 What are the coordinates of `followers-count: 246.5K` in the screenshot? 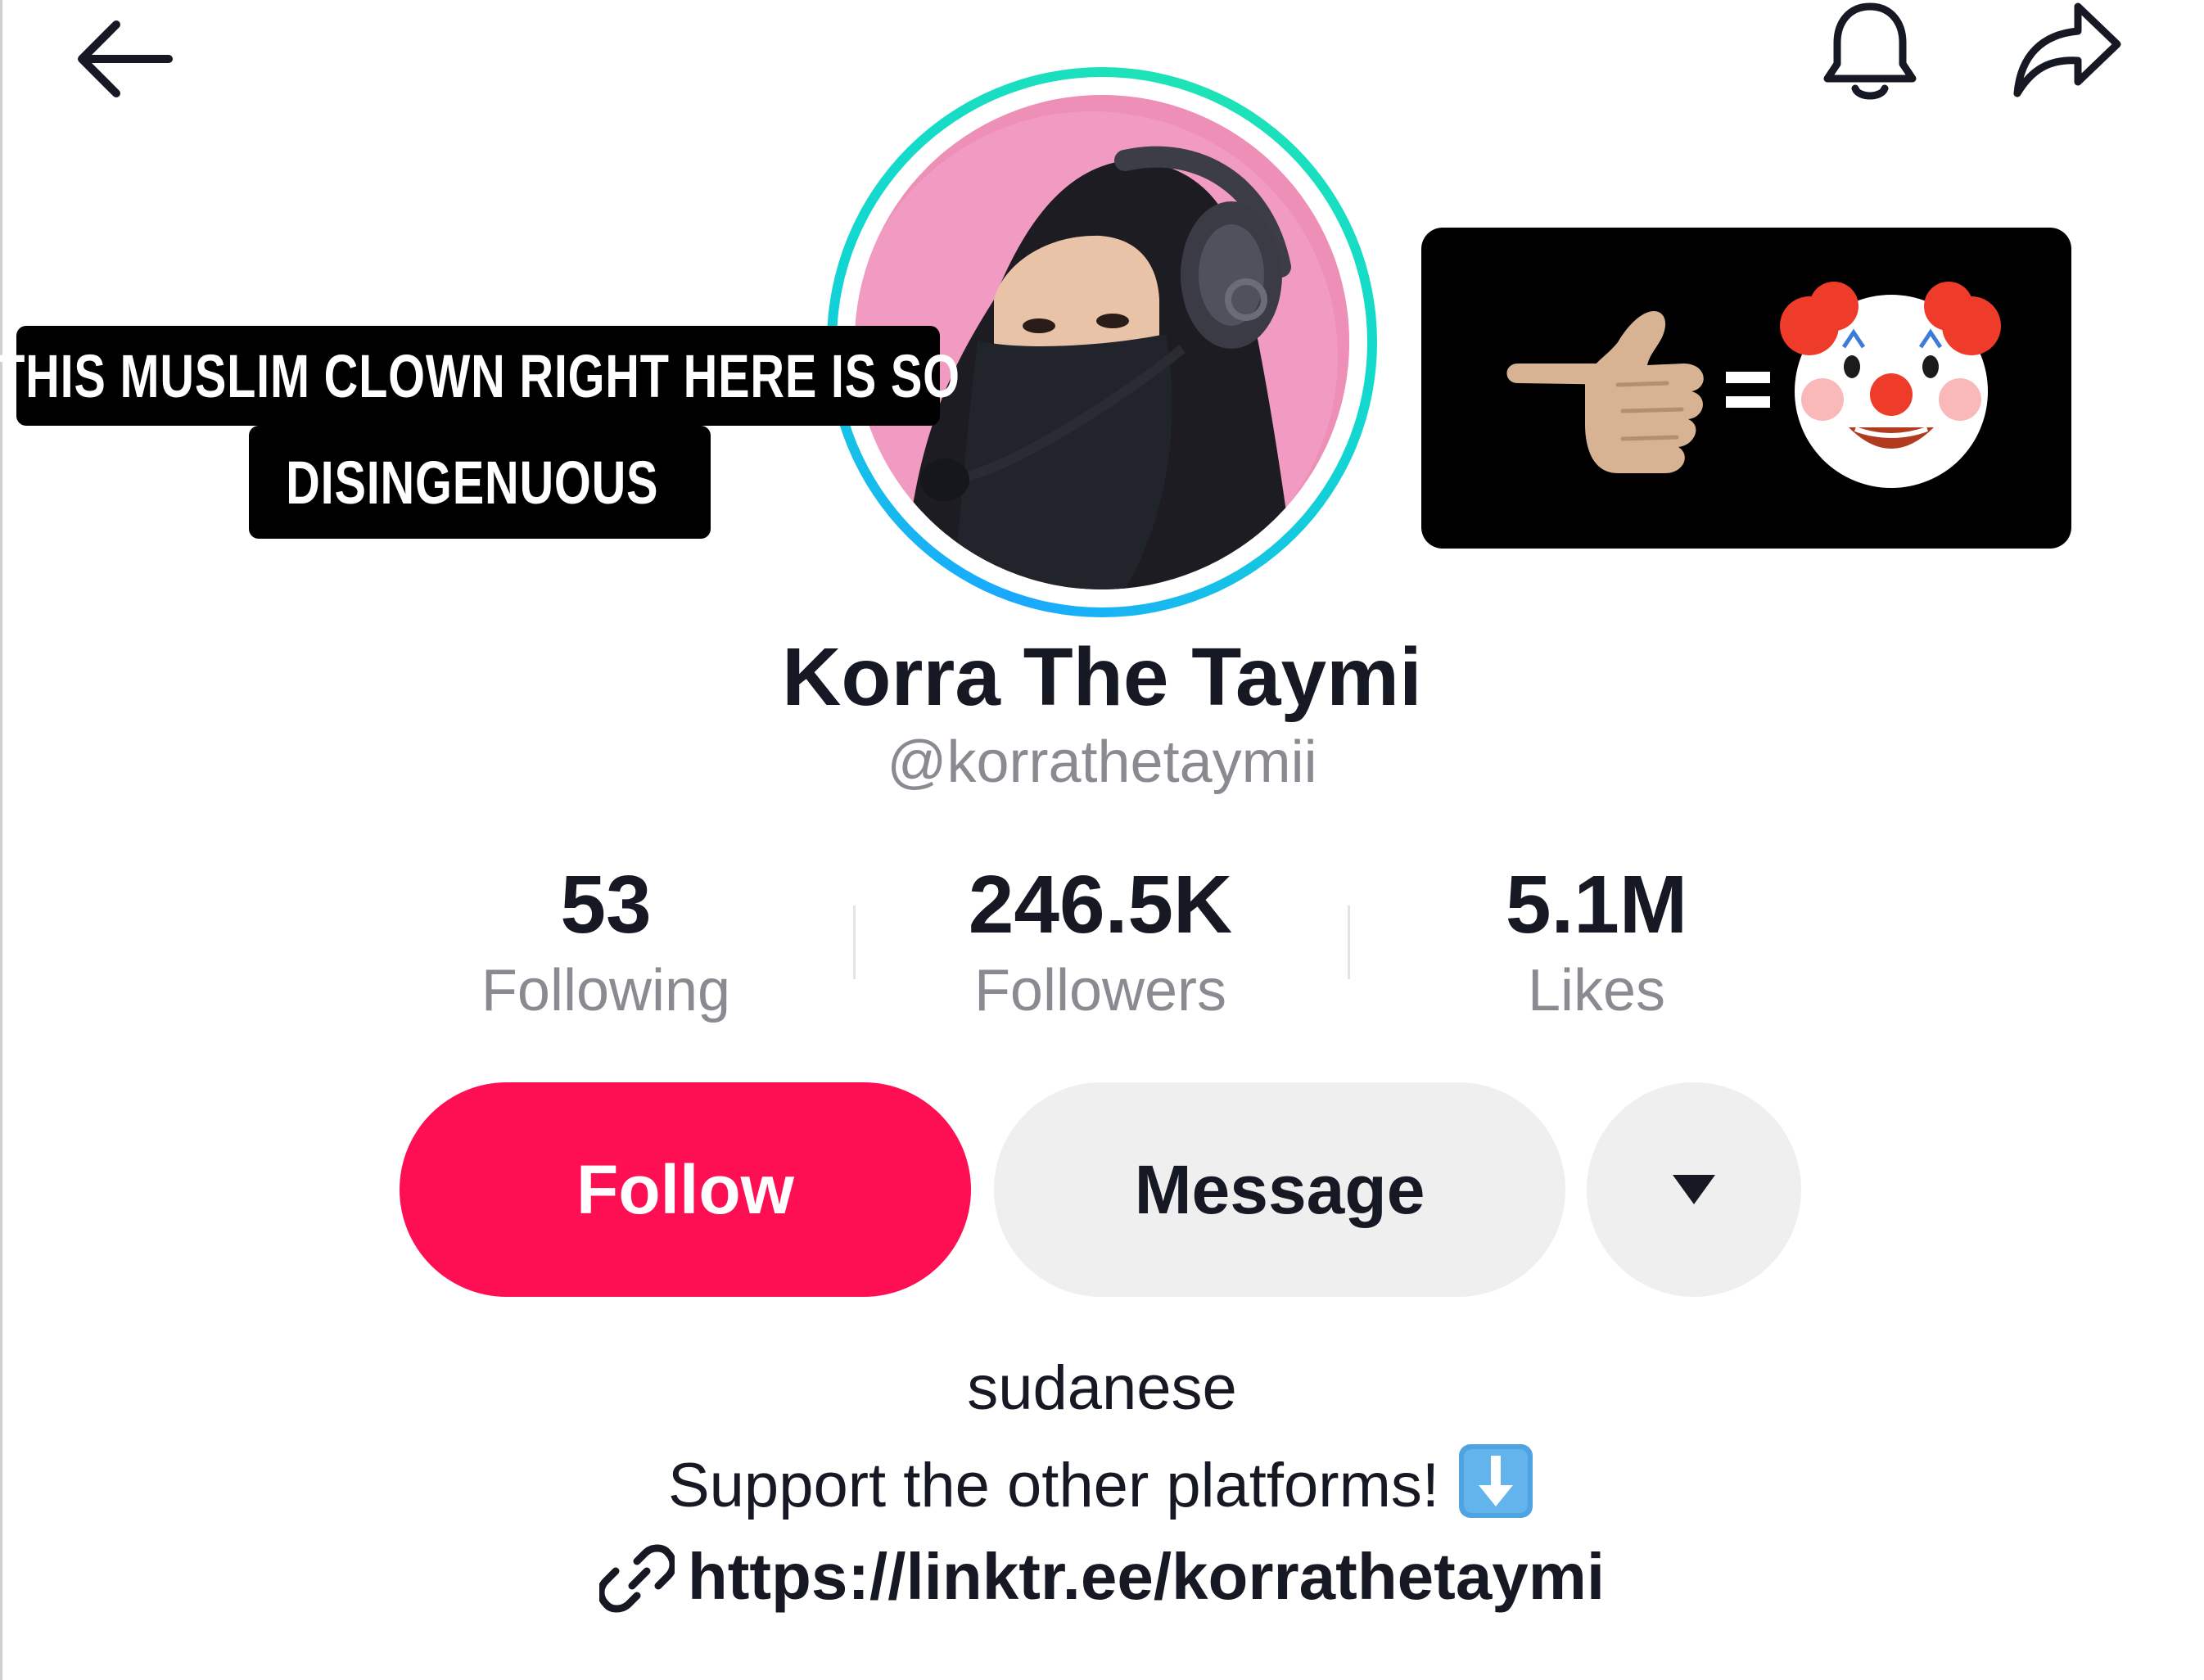 It's located at (1100, 905).